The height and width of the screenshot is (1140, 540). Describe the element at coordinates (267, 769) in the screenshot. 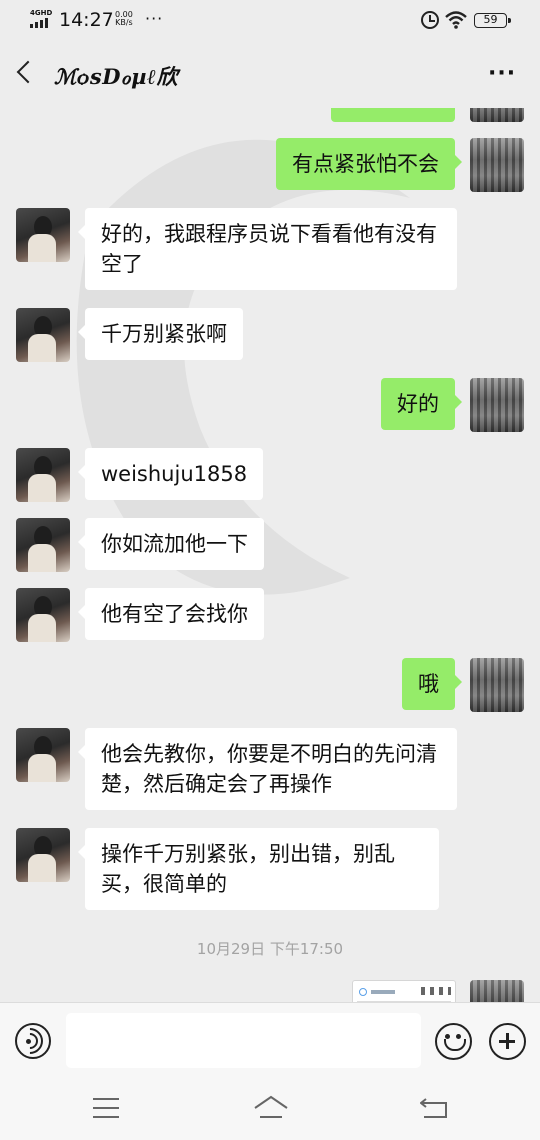

I see `message-bubble-received: 他会先教你，你要是不明白的先问清楚，然后确定会了再操作` at that location.